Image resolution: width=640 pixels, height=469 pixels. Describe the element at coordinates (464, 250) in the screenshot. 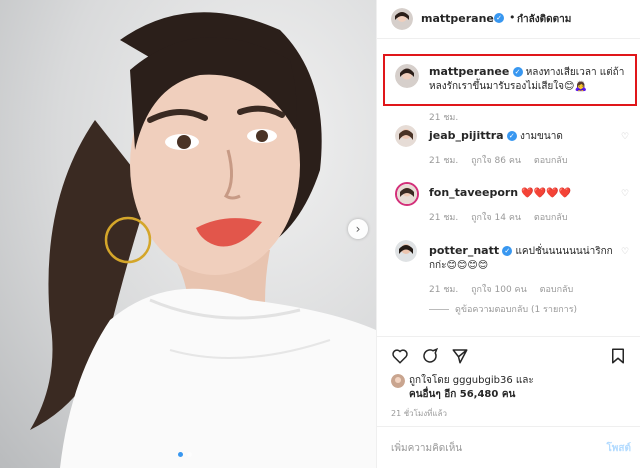

I see `comment-username: potter_natt` at that location.